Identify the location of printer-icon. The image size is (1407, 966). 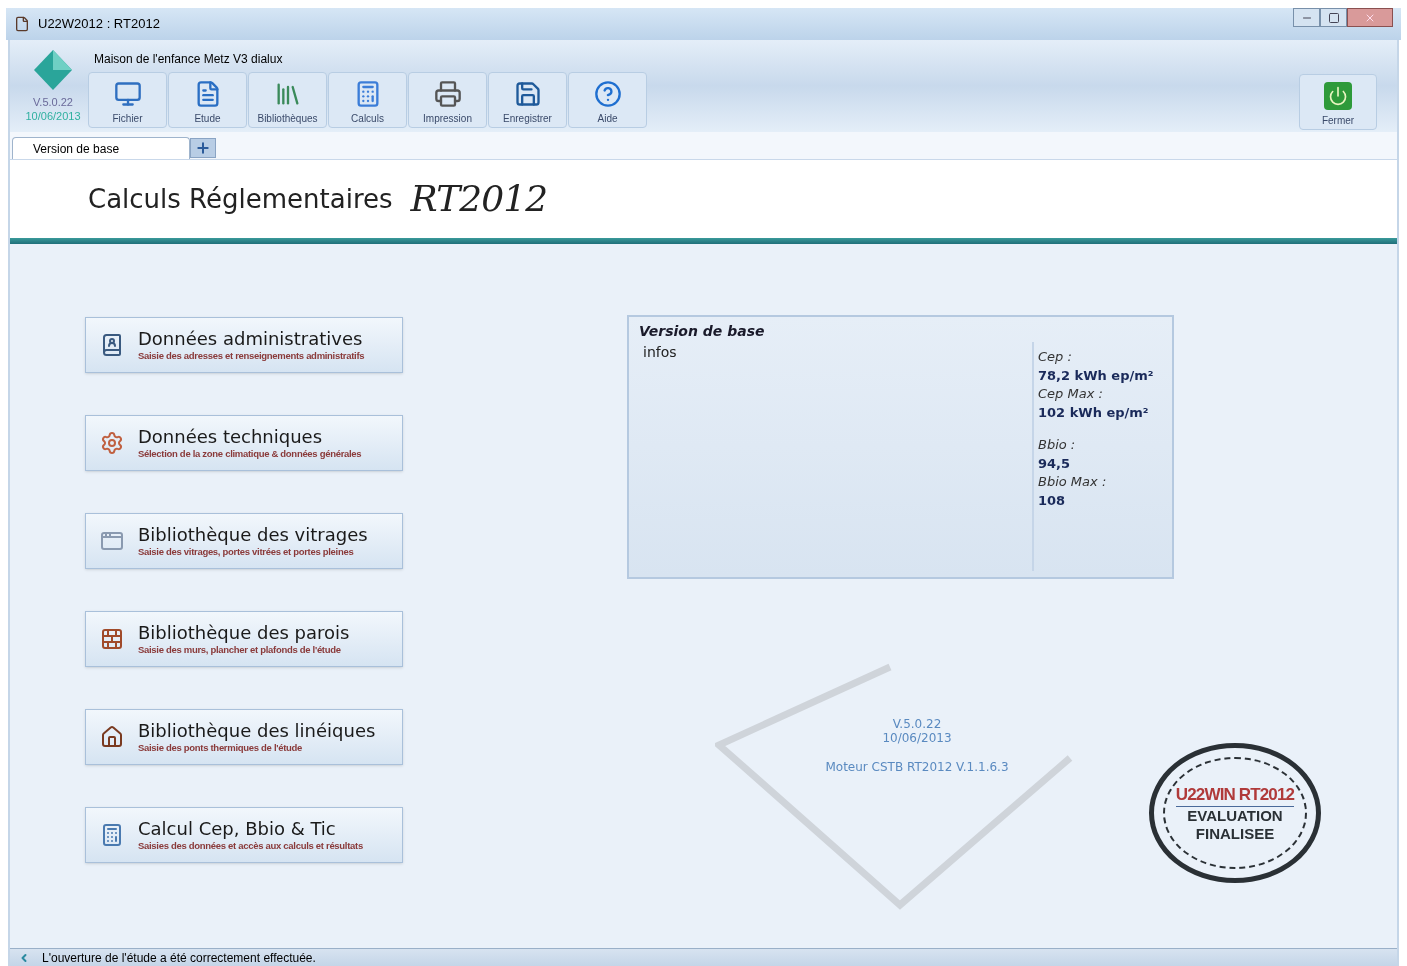
(447, 94).